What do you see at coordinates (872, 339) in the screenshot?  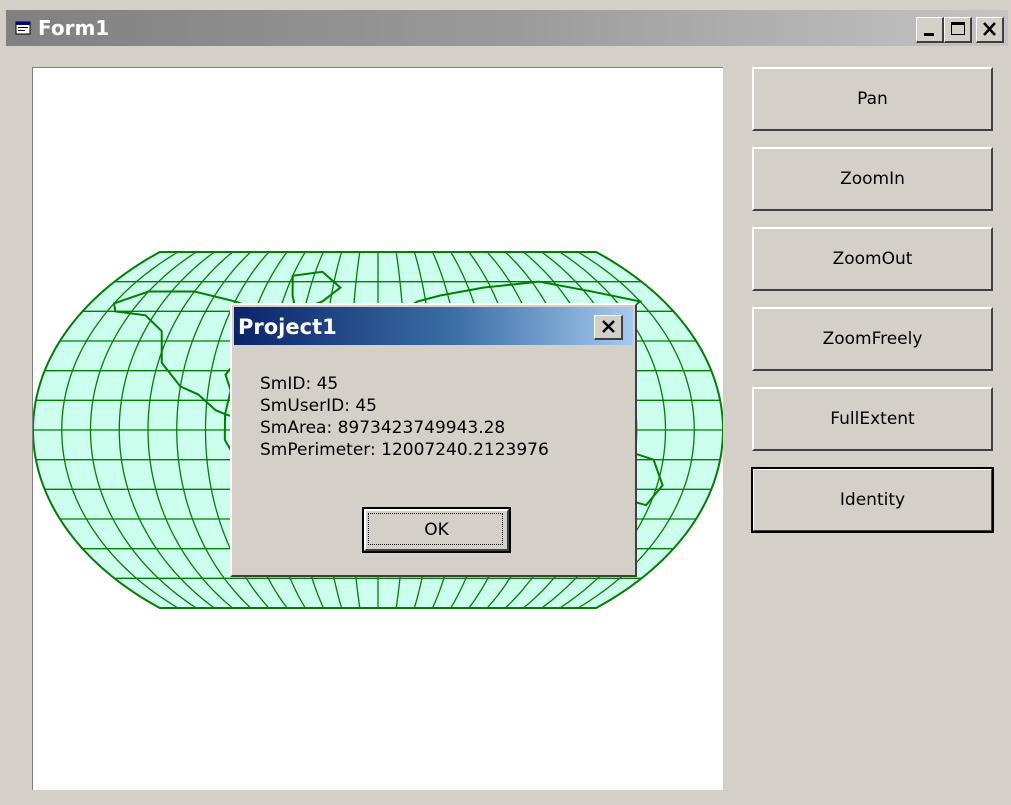 I see `zoom-freely-button: ZoomFreely` at bounding box center [872, 339].